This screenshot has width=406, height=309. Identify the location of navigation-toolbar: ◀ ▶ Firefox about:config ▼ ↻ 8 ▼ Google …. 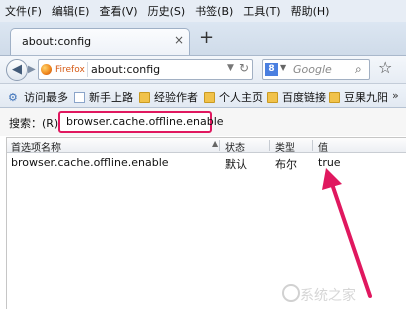
(203, 69).